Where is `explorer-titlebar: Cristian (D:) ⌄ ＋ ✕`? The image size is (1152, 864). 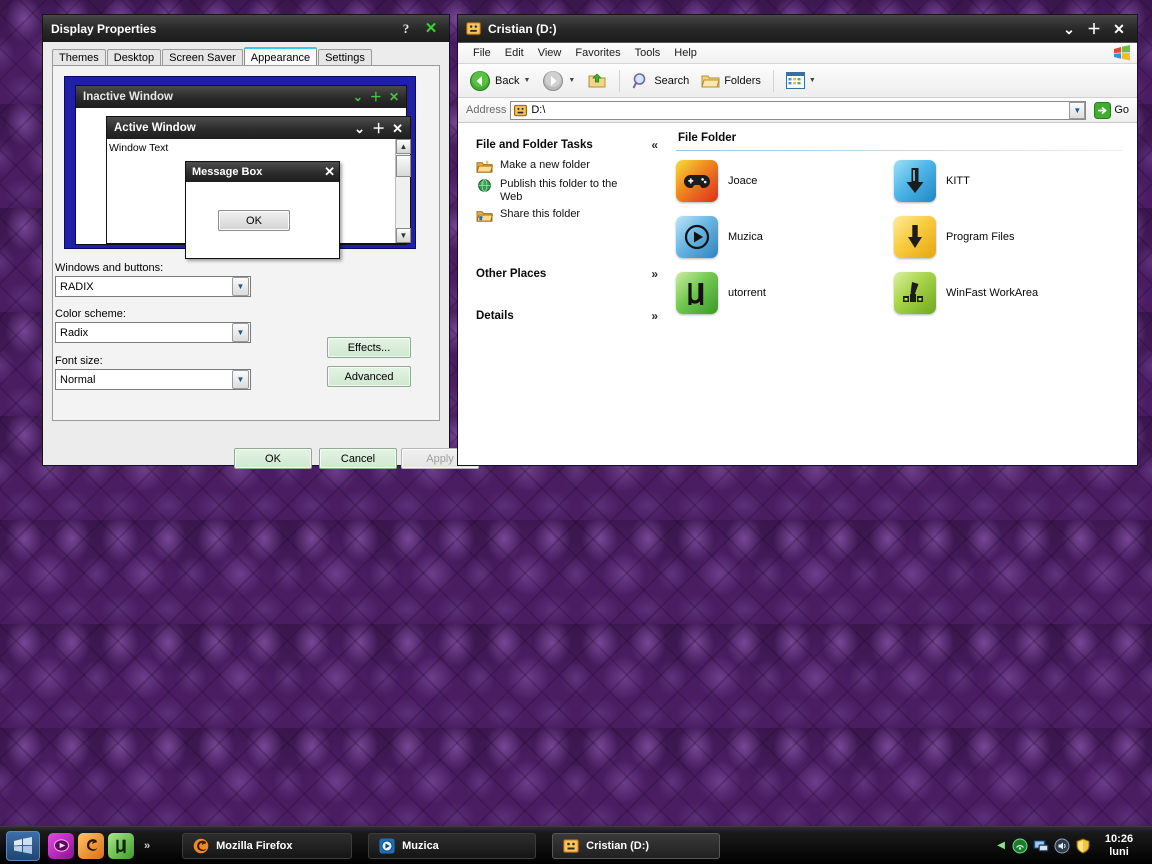
explorer-titlebar: Cristian (D:) ⌄ ＋ ✕ is located at coordinates (797, 28).